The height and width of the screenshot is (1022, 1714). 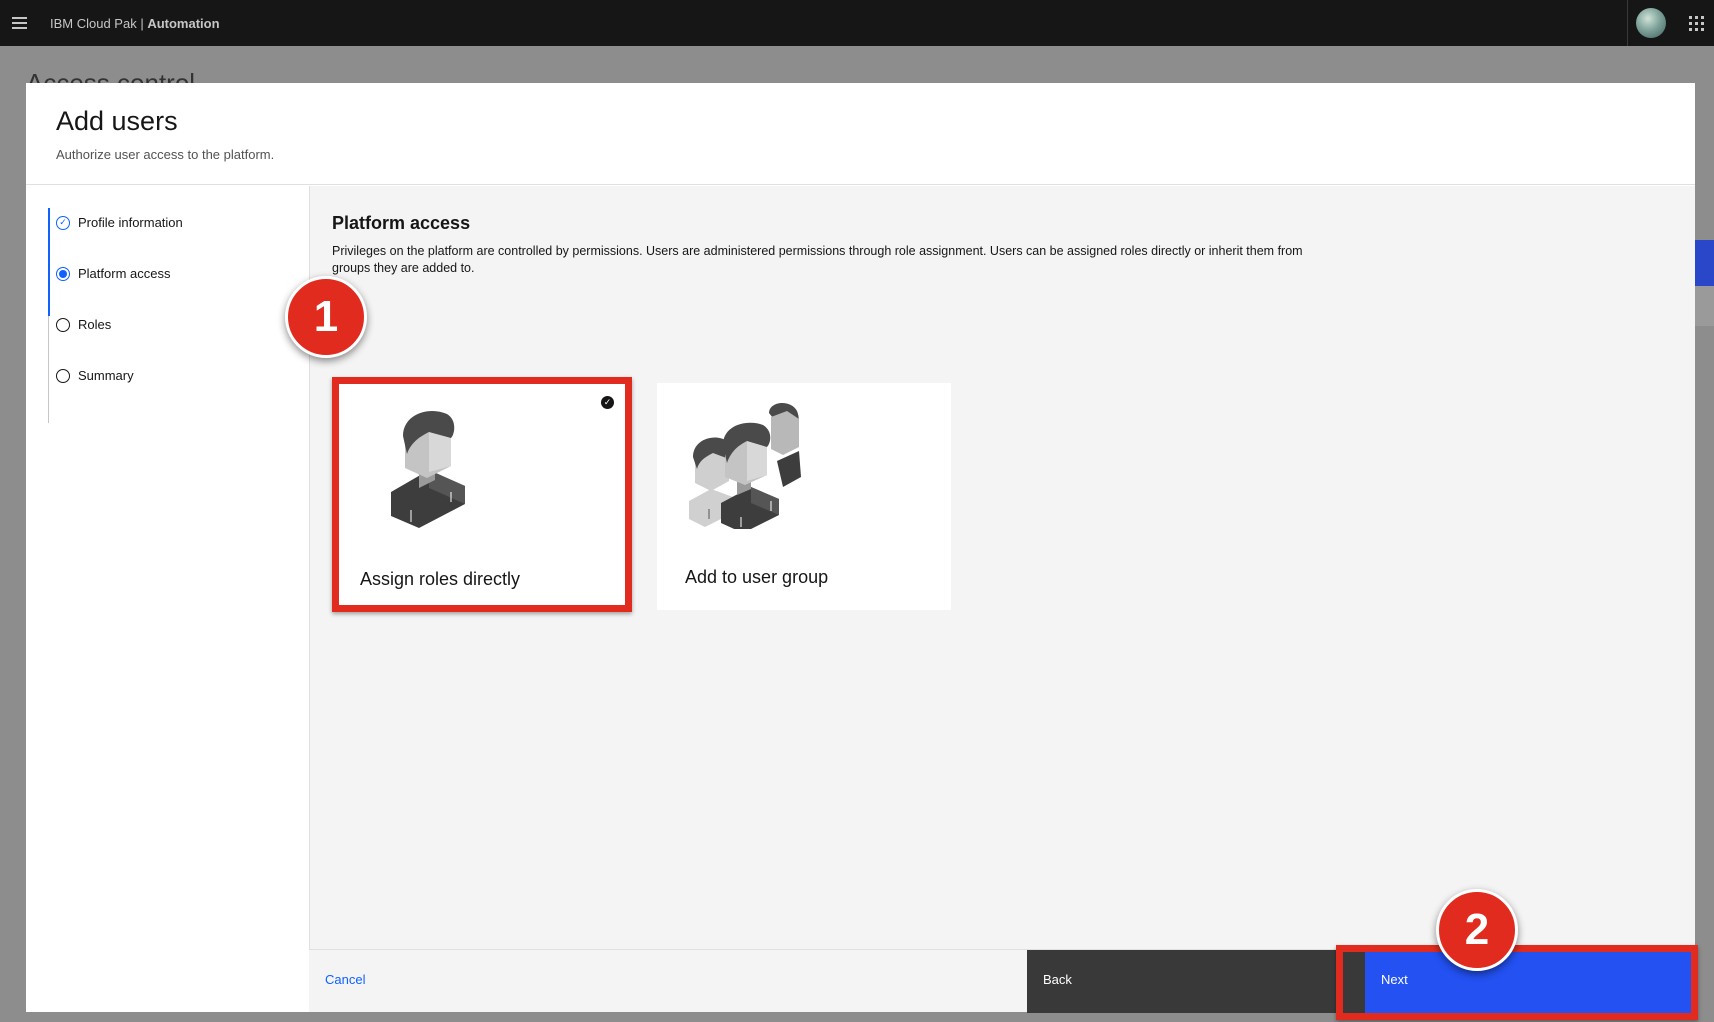 I want to click on step-label: Platform access, so click(x=124, y=273).